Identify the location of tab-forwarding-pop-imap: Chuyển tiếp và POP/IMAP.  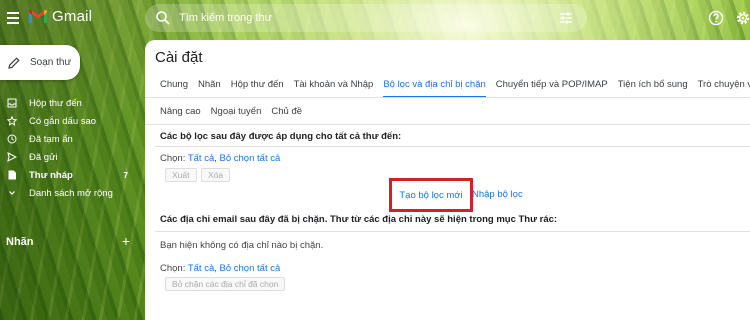
(552, 88).